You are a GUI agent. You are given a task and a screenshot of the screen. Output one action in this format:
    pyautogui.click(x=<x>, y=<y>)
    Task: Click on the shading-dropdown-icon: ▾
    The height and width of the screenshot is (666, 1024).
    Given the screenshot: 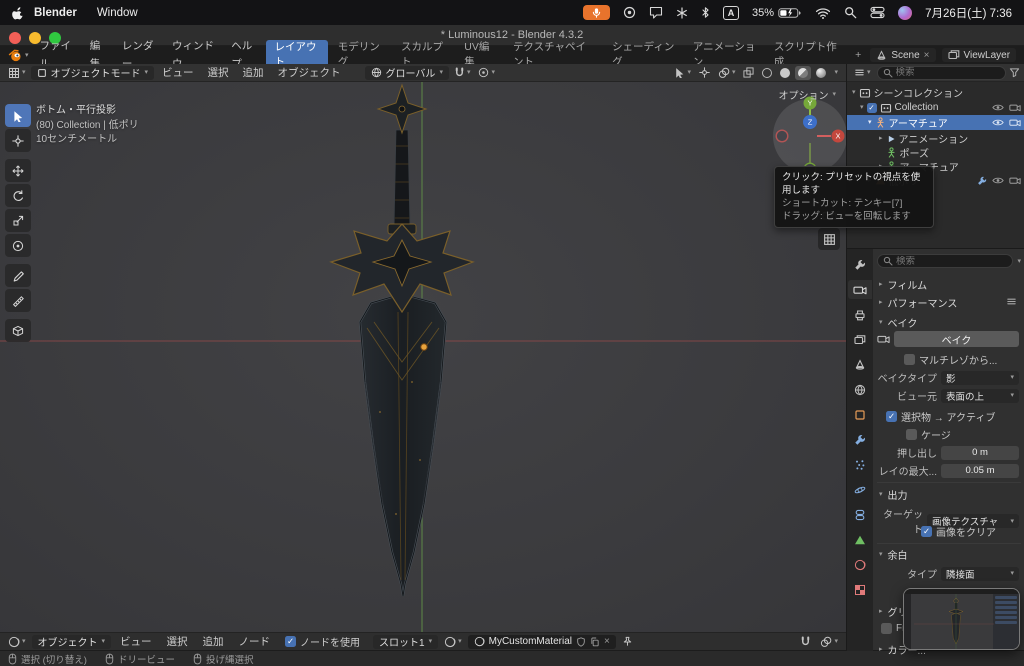 What is the action you would take?
    pyautogui.click(x=836, y=72)
    